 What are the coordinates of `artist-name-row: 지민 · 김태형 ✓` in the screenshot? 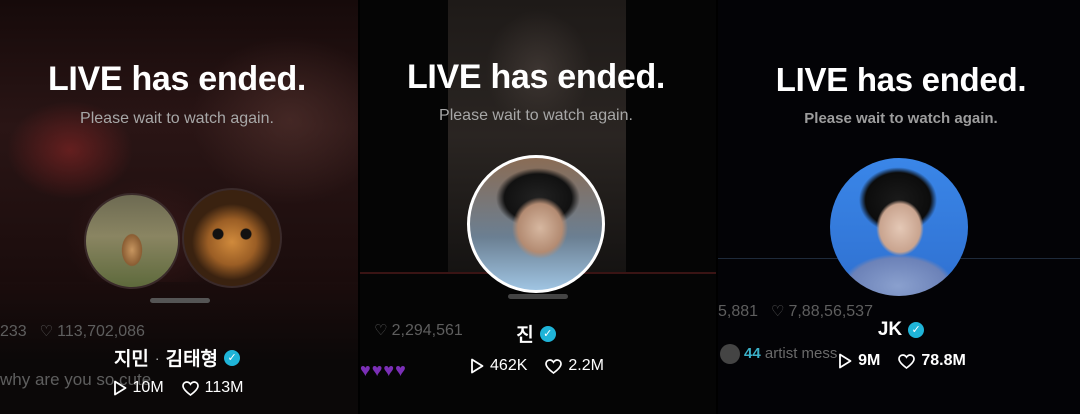 It's located at (178, 357).